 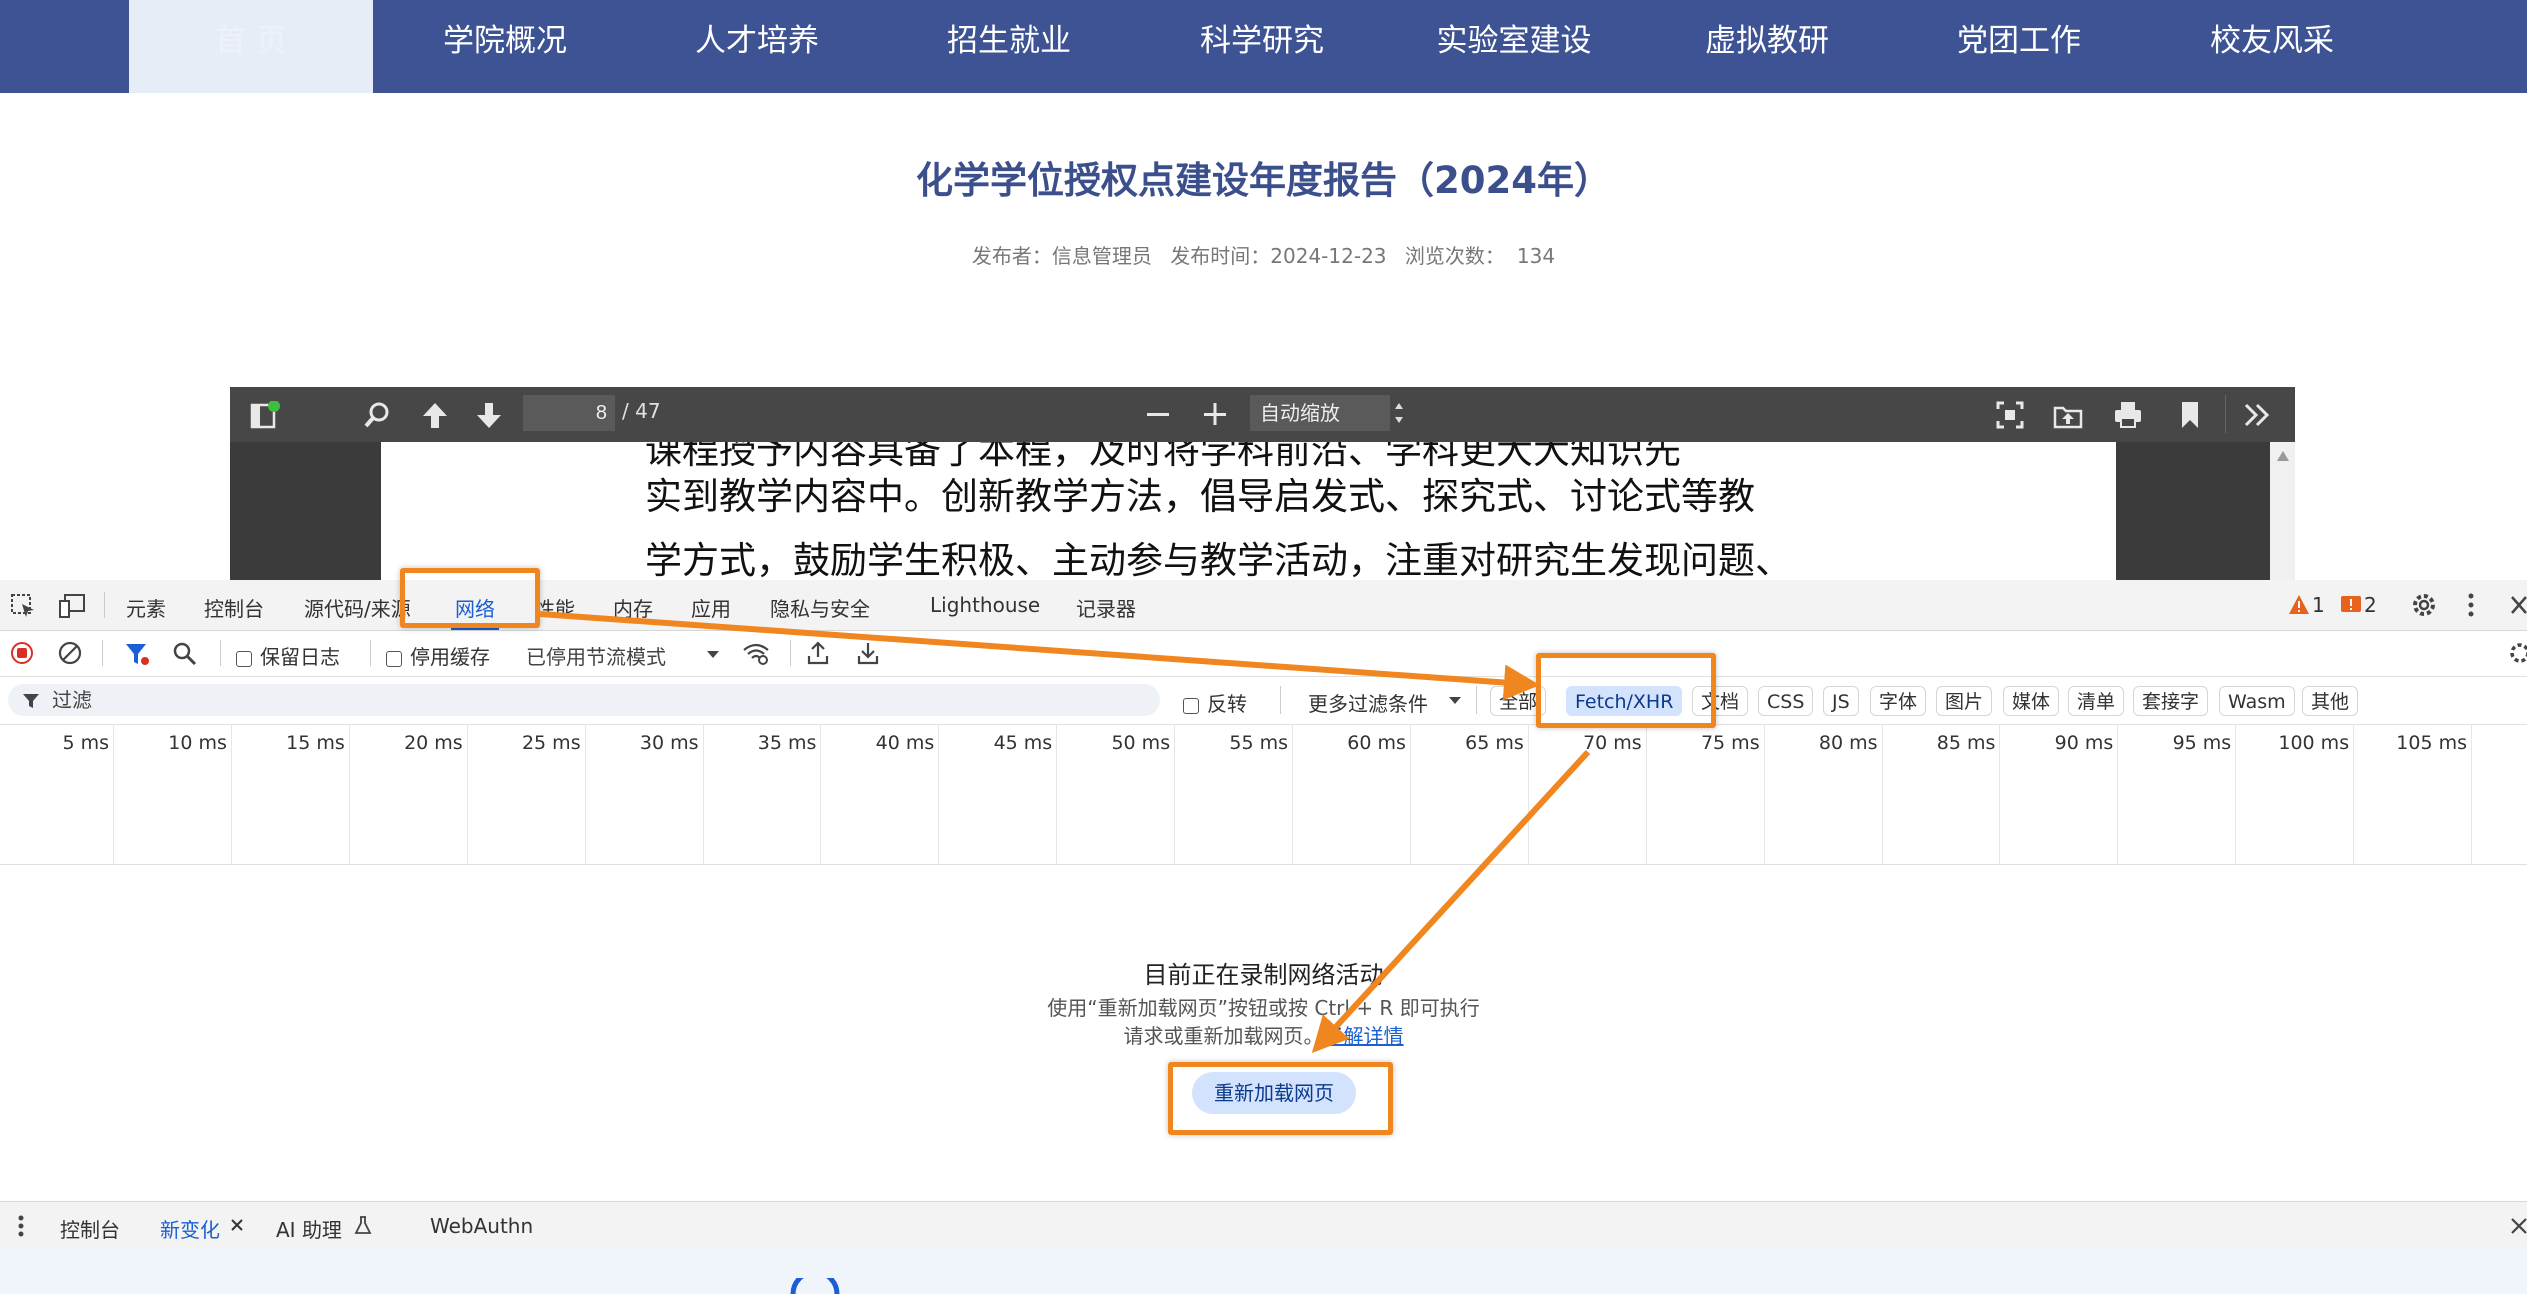 I want to click on pdf-text-line: 学方式，鼓励学生积极、主动参与教学活动，注重对研究生发现问题、, so click(x=1218, y=559).